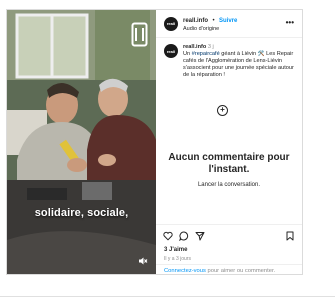  Describe the element at coordinates (175, 250) in the screenshot. I see `likes-count: 3 J'aime` at that location.